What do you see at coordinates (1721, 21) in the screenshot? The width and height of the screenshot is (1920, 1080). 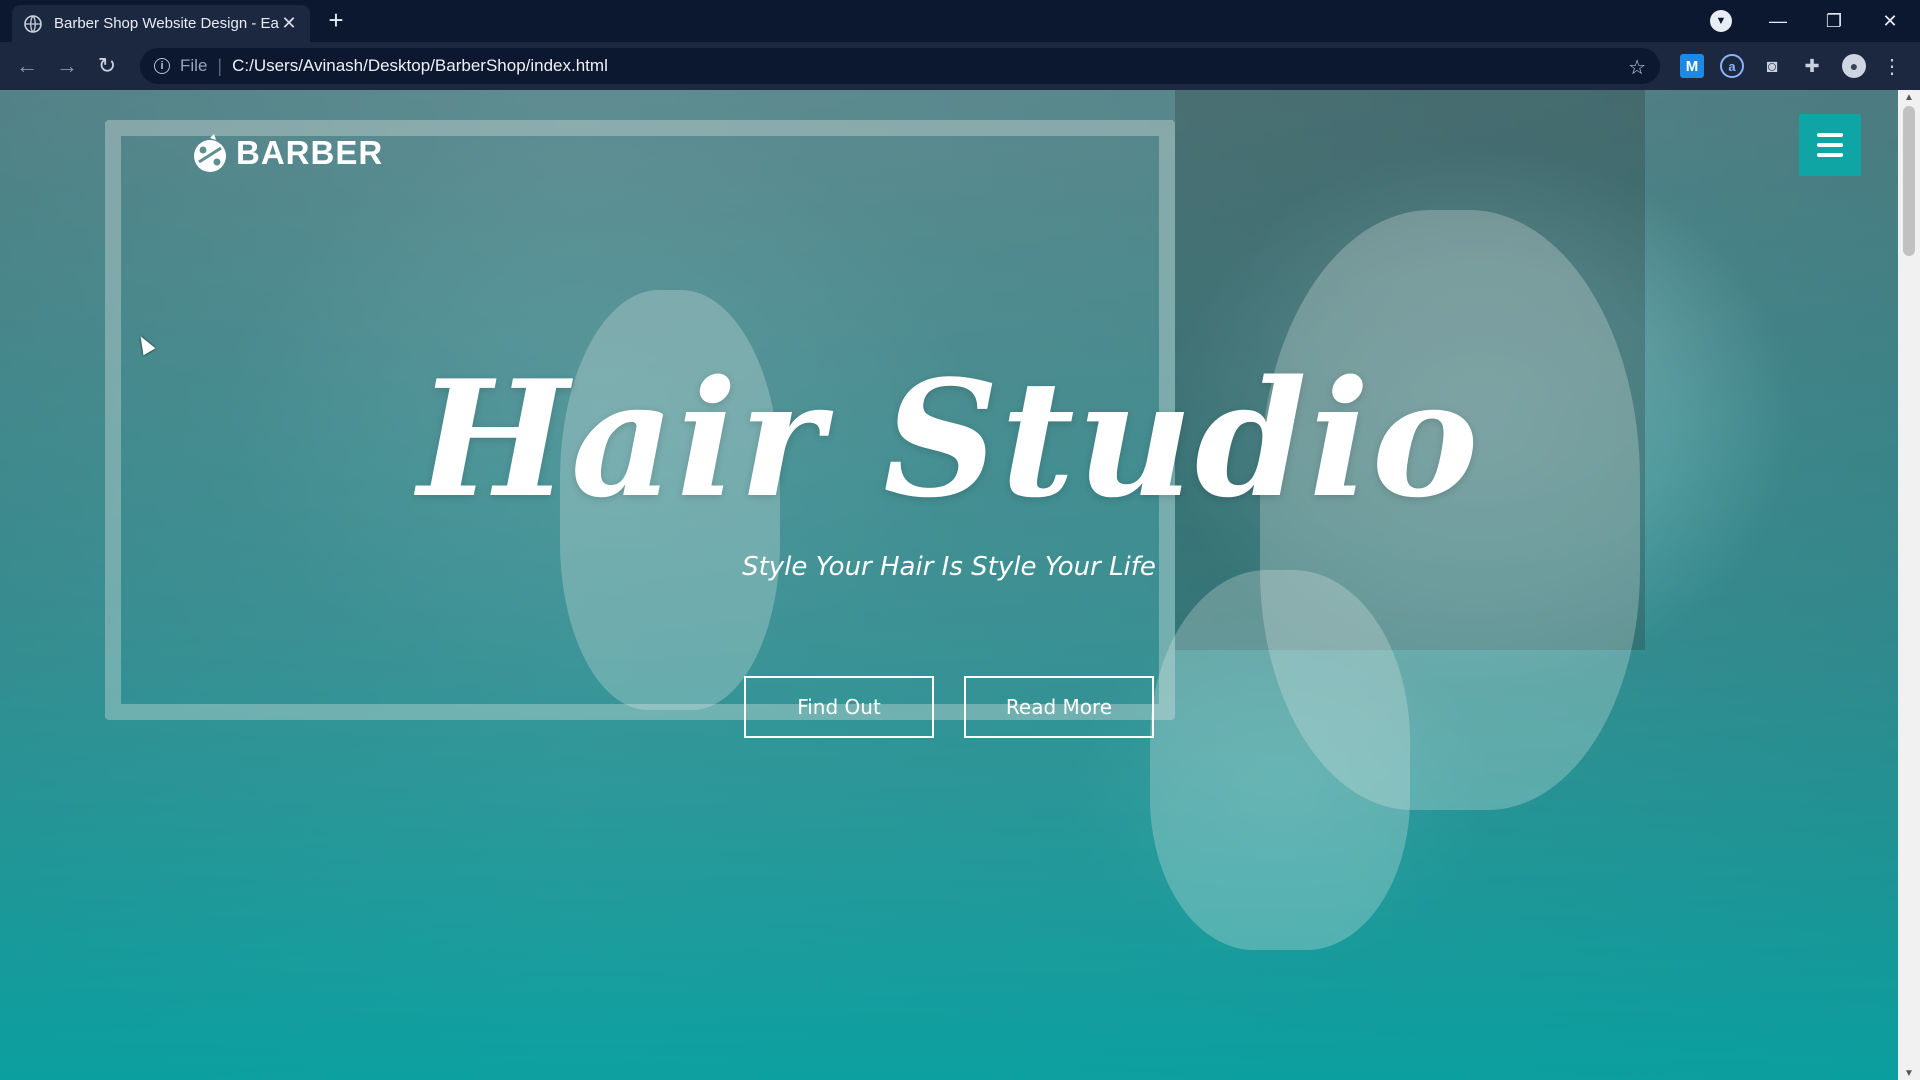 I see `tab-search-icon: ▼` at bounding box center [1721, 21].